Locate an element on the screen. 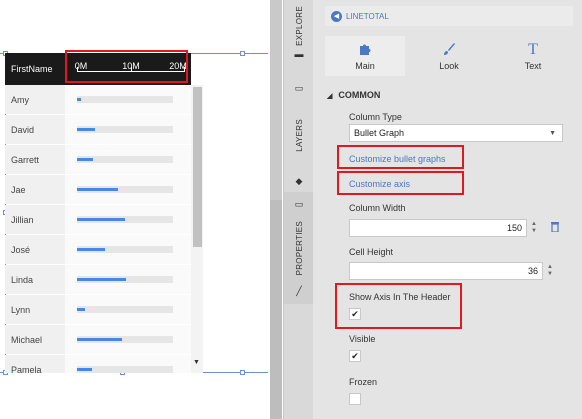 The height and width of the screenshot is (419, 582). layers-icon: ◆ is located at coordinates (299, 181).